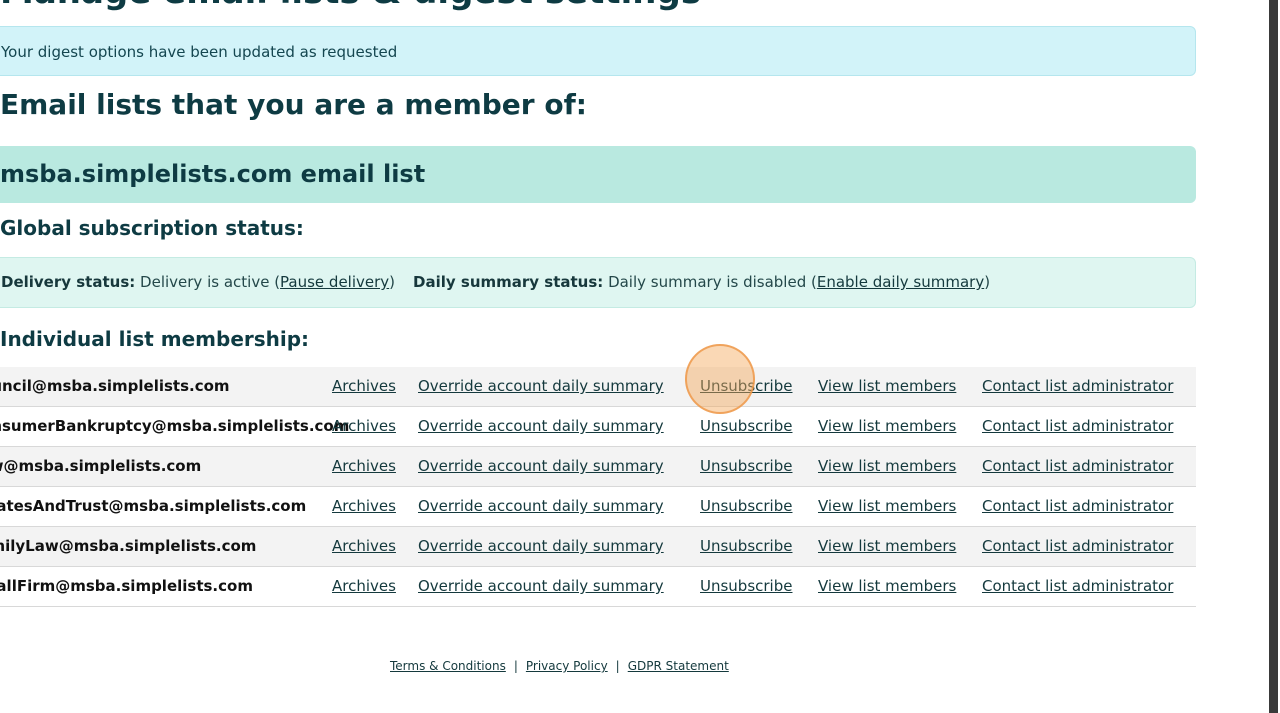 This screenshot has height=713, width=1280. What do you see at coordinates (508, 282) in the screenshot?
I see `summary-status-label: Daily summary status:` at bounding box center [508, 282].